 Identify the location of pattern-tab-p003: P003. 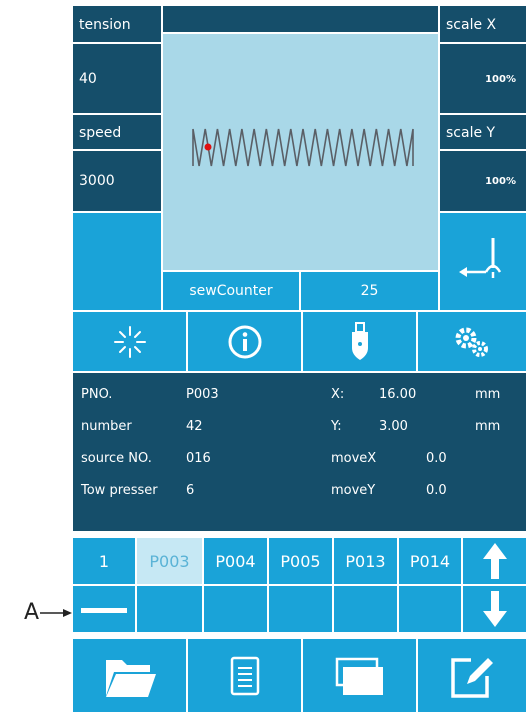
(169, 561).